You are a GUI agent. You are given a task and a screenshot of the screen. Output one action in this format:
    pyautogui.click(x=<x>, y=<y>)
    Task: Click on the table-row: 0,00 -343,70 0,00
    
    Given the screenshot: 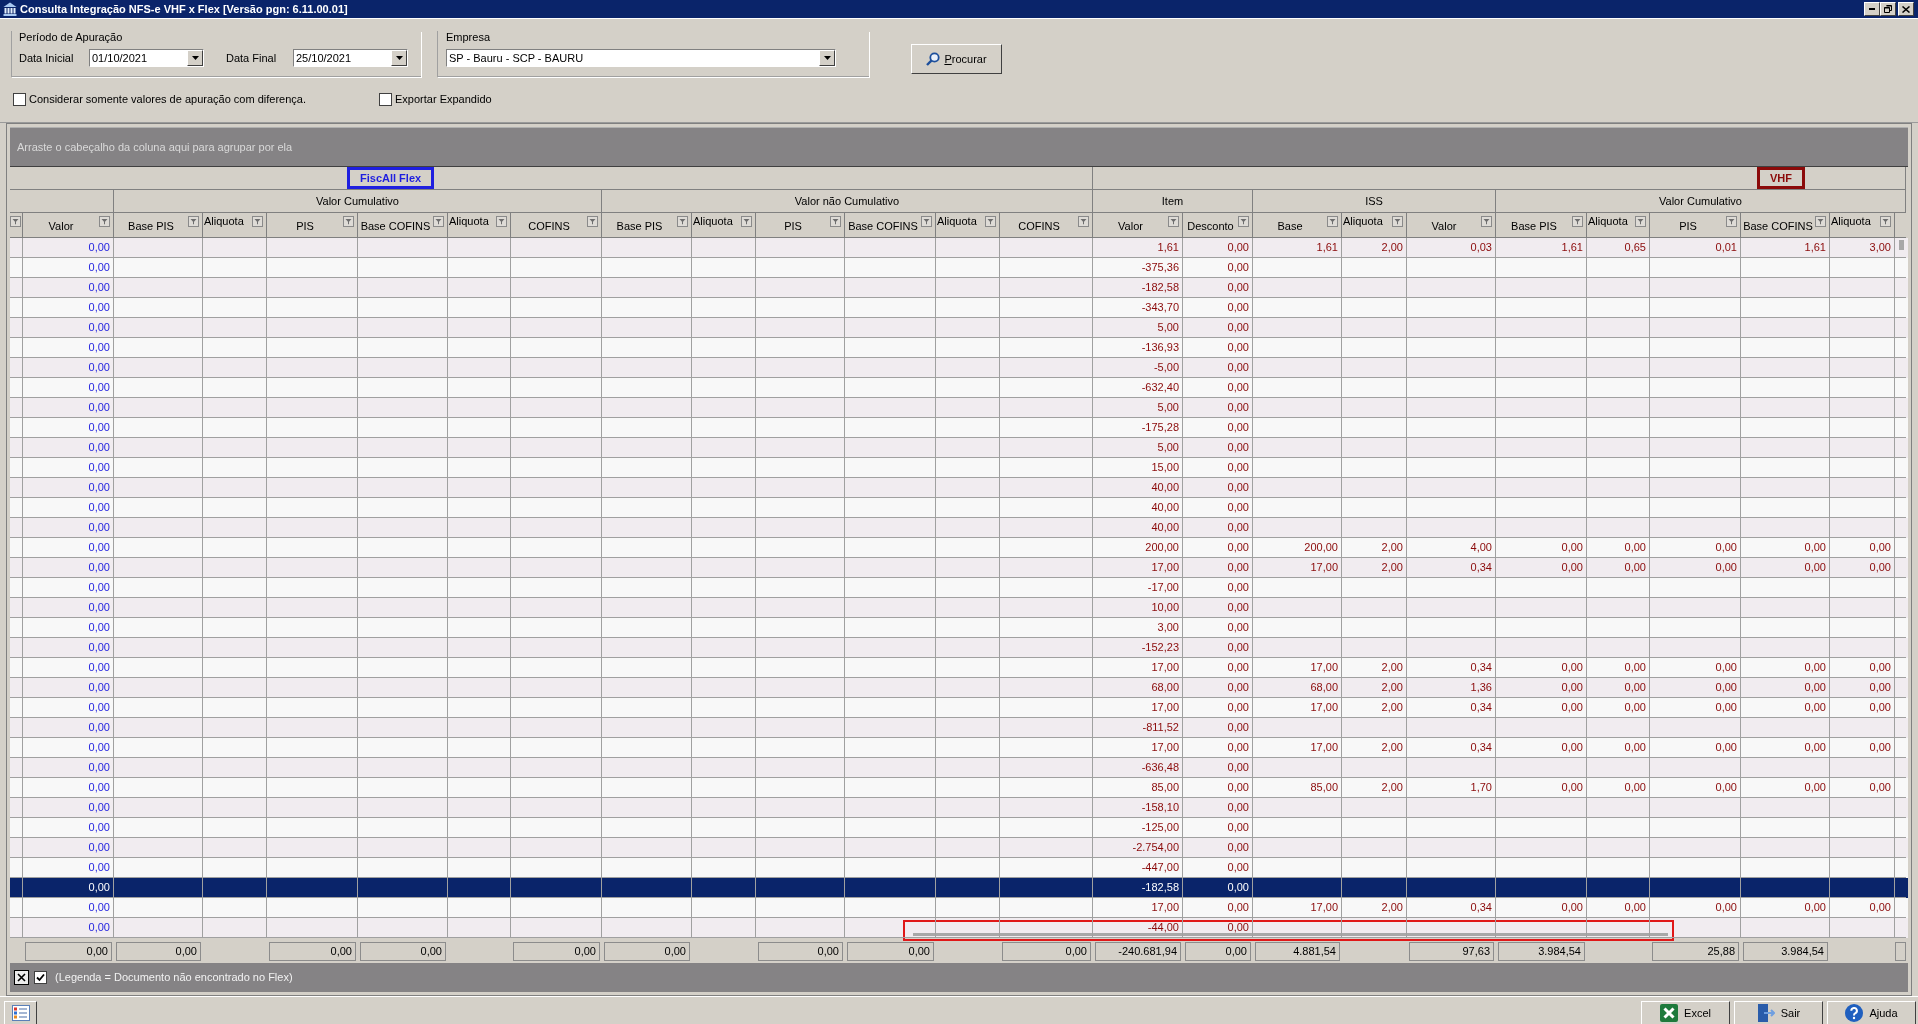 What is the action you would take?
    pyautogui.click(x=959, y=308)
    